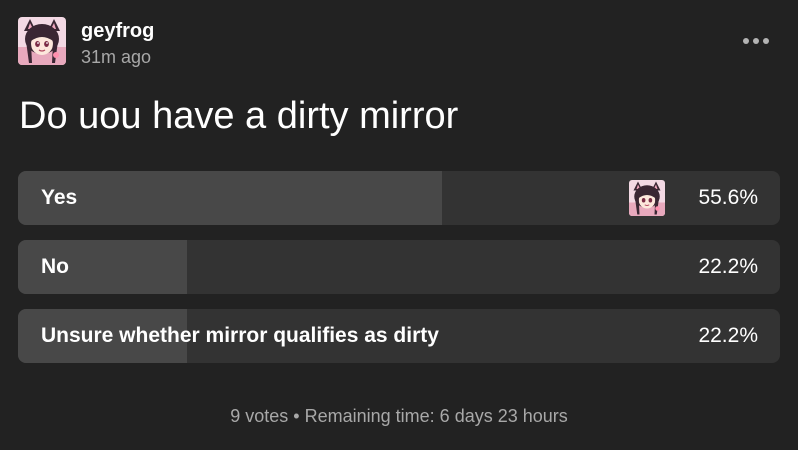 The image size is (798, 450). What do you see at coordinates (436, 416) in the screenshot?
I see `remaining-time: Remaining time: 6 days 23 hours` at bounding box center [436, 416].